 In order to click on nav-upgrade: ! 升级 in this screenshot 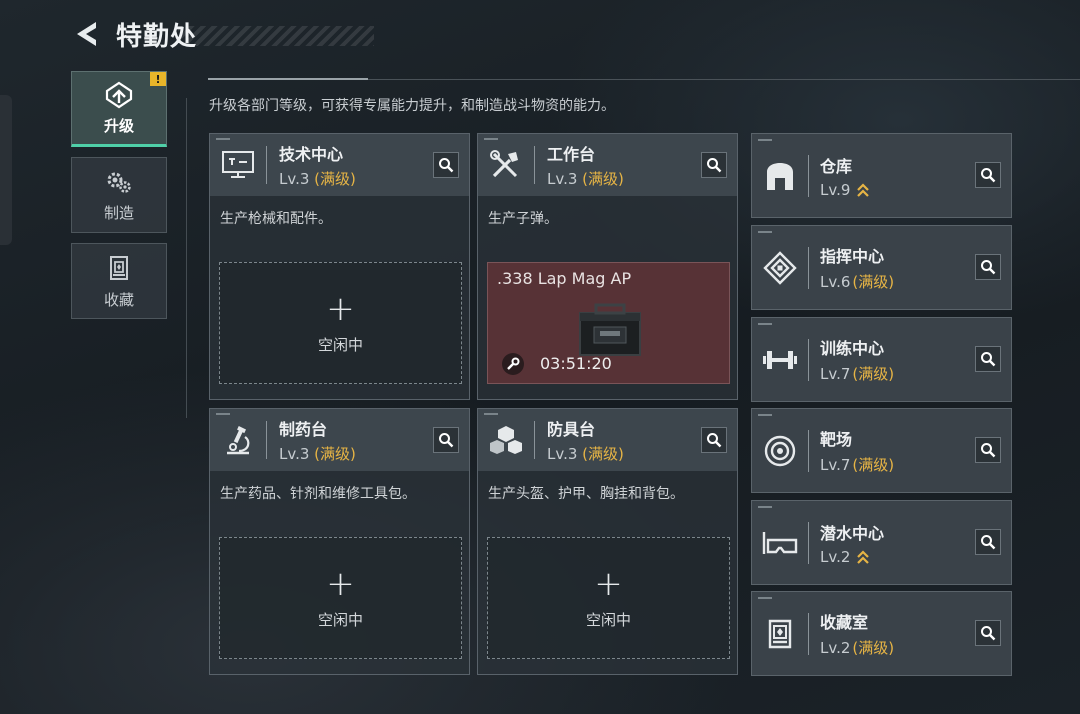, I will do `click(119, 109)`.